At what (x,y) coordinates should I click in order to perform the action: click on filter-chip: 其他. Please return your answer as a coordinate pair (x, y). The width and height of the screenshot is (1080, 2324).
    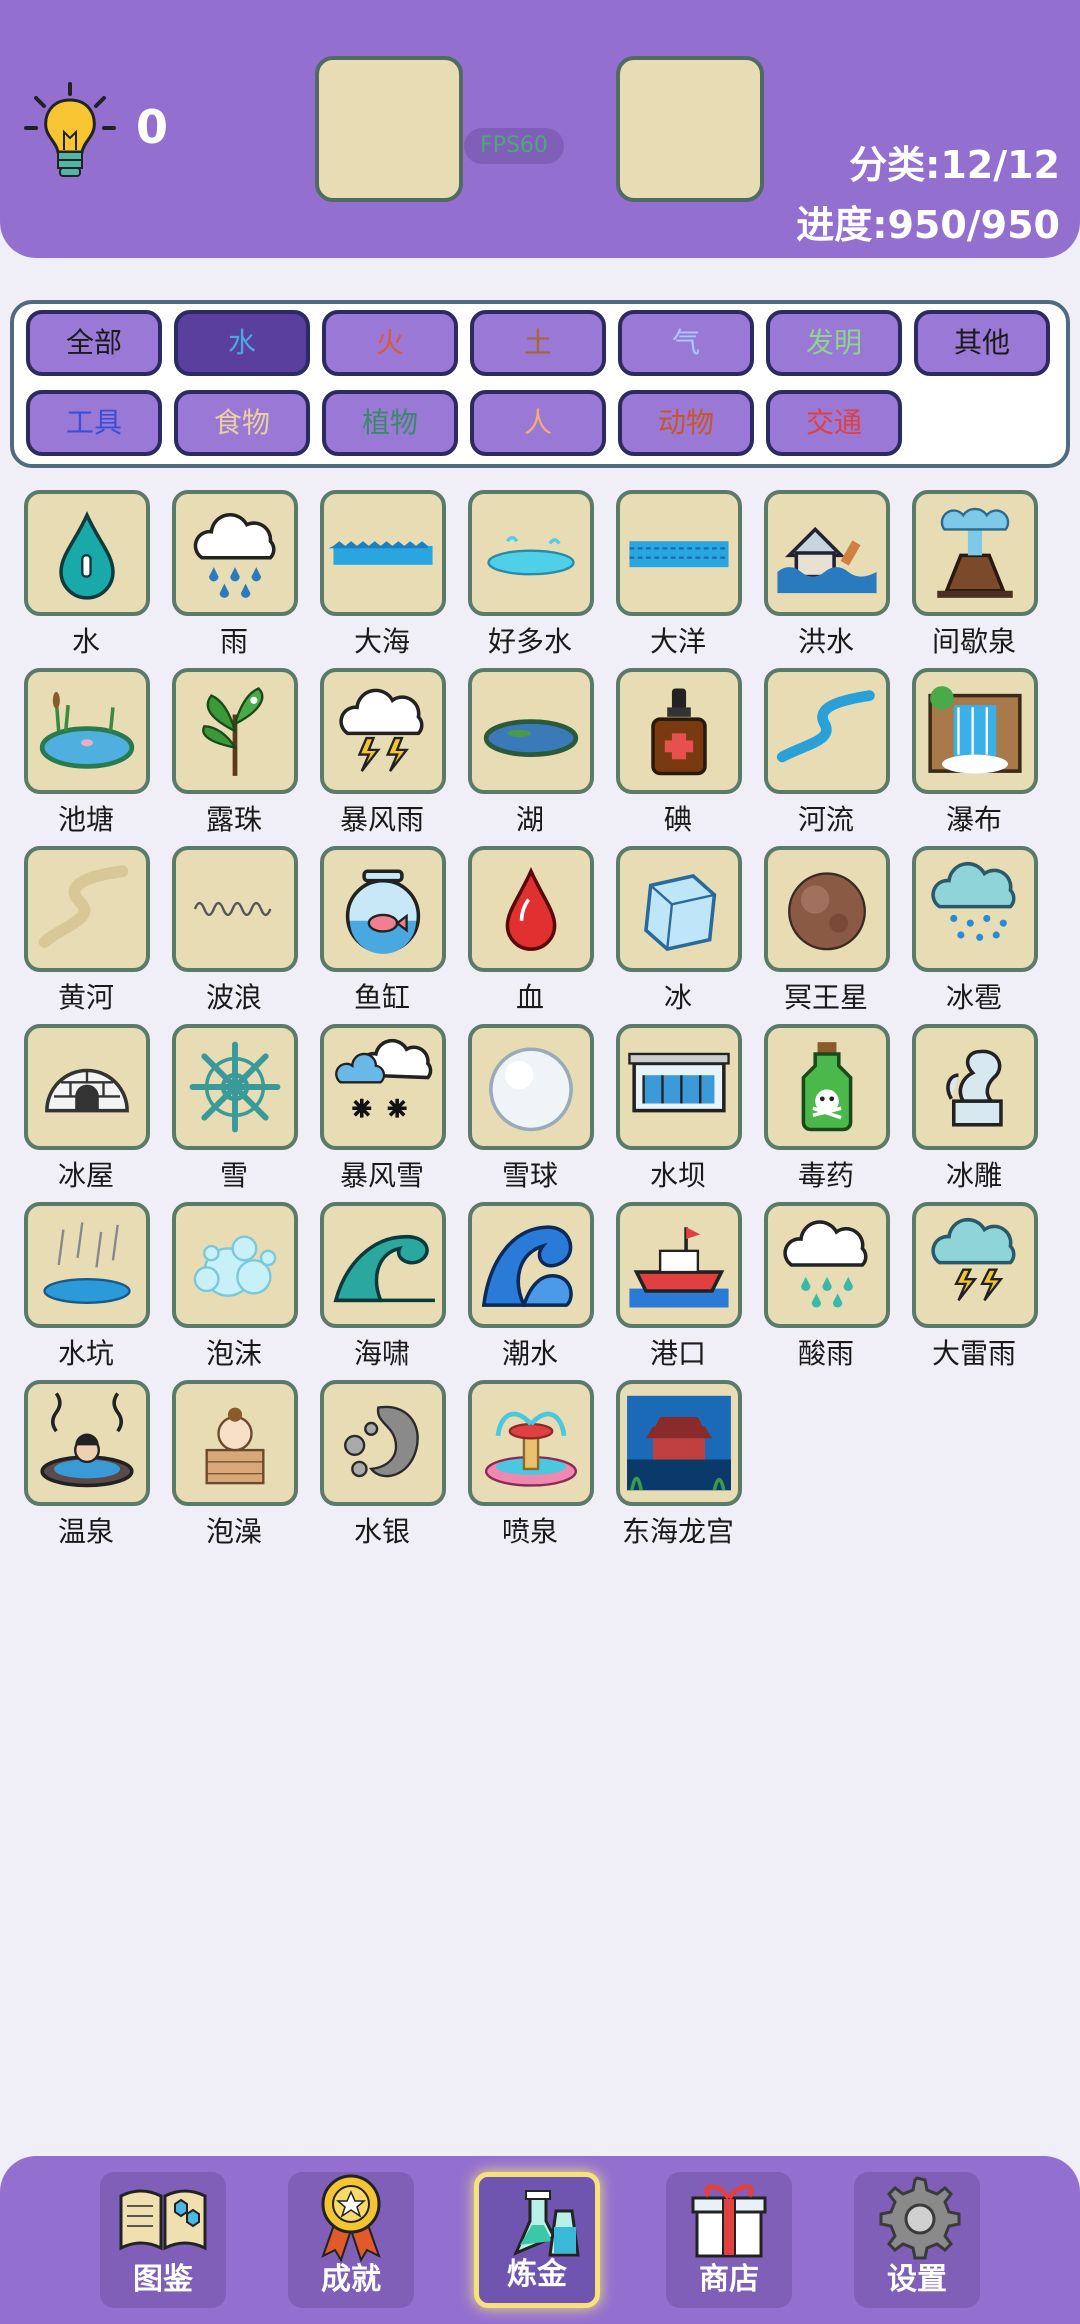
    Looking at the image, I should click on (982, 343).